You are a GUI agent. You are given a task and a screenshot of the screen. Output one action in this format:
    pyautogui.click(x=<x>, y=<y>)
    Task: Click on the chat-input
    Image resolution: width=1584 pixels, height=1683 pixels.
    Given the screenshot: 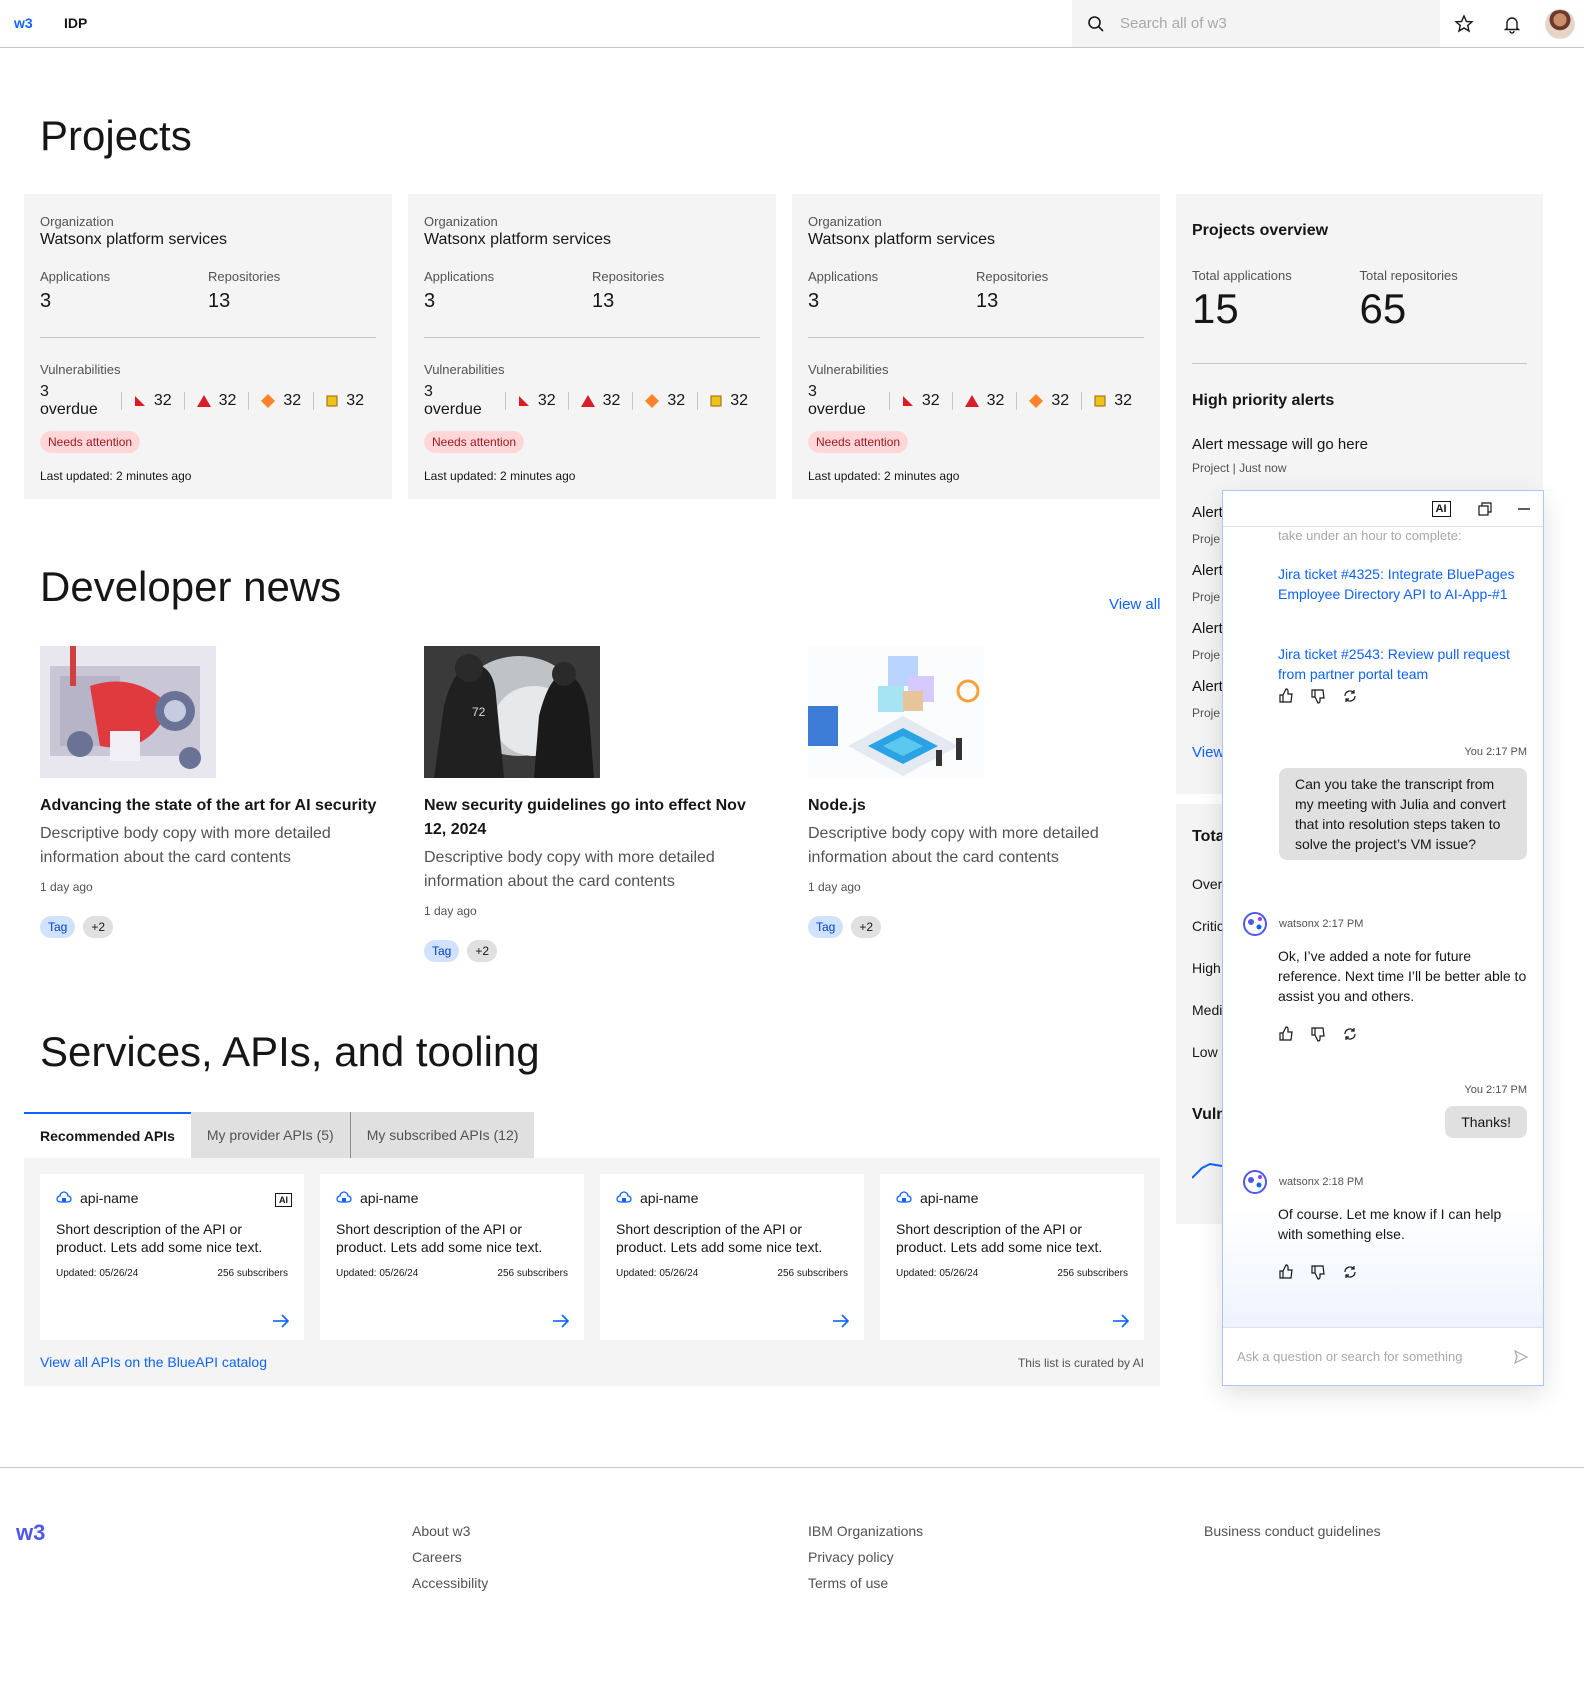 What is the action you would take?
    pyautogui.click(x=1367, y=1356)
    